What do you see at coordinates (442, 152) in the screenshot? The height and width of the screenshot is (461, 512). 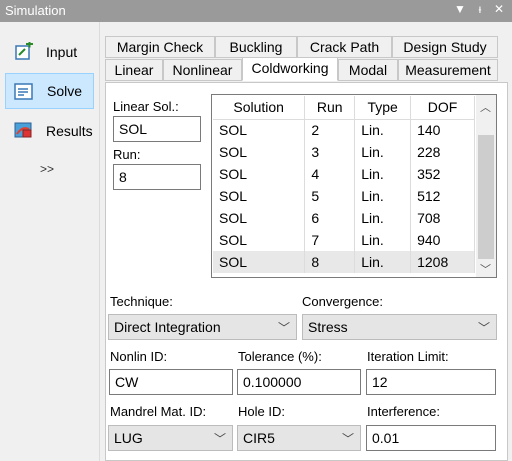 I see `cell-dof: 228` at bounding box center [442, 152].